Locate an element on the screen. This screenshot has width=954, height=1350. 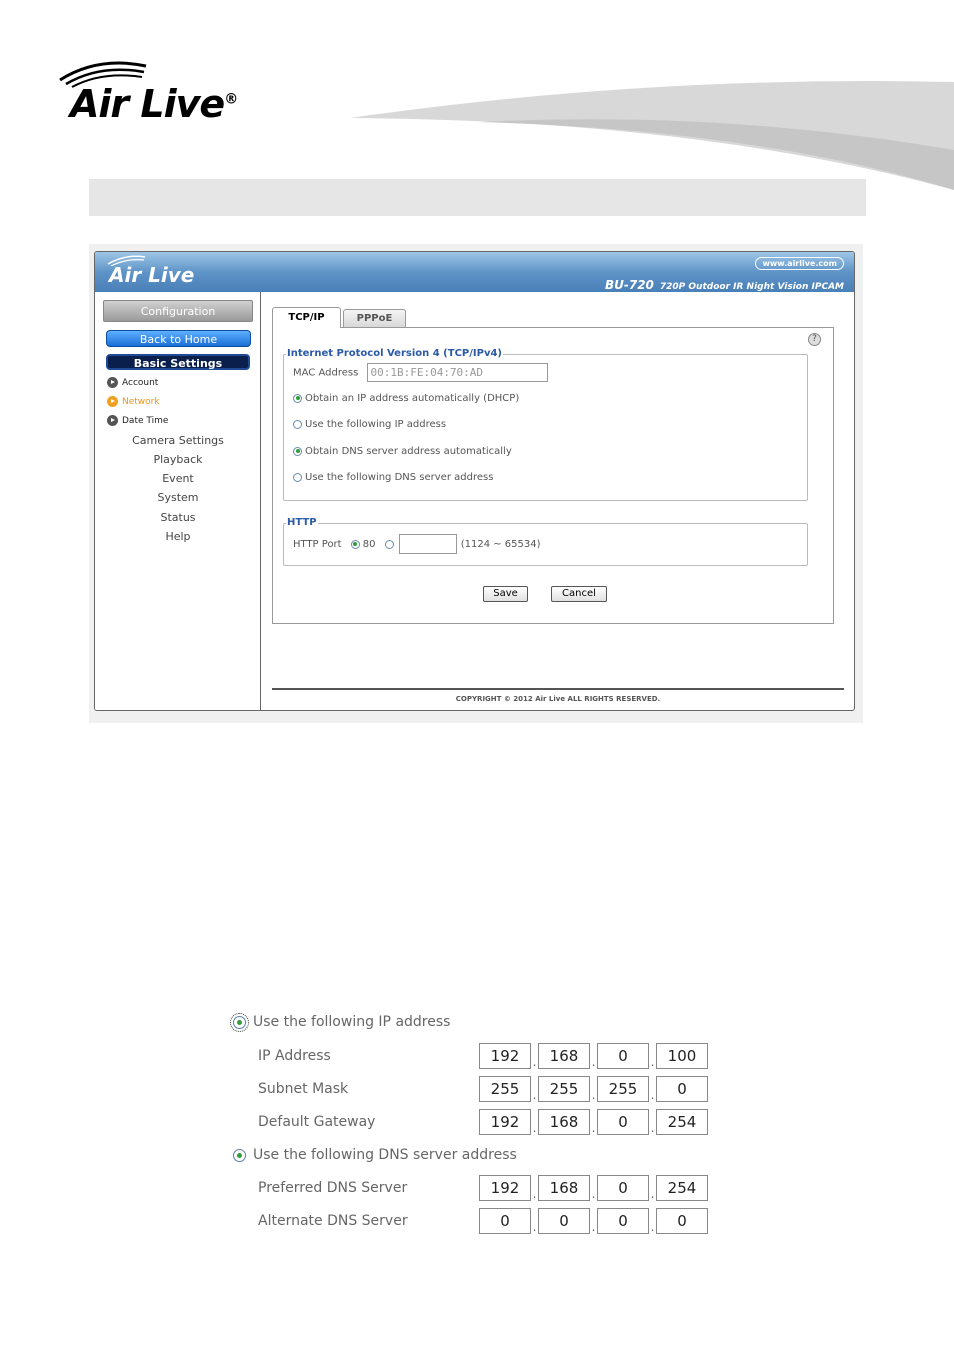
alt-dns-octet-4: 0 is located at coordinates (682, 1221).